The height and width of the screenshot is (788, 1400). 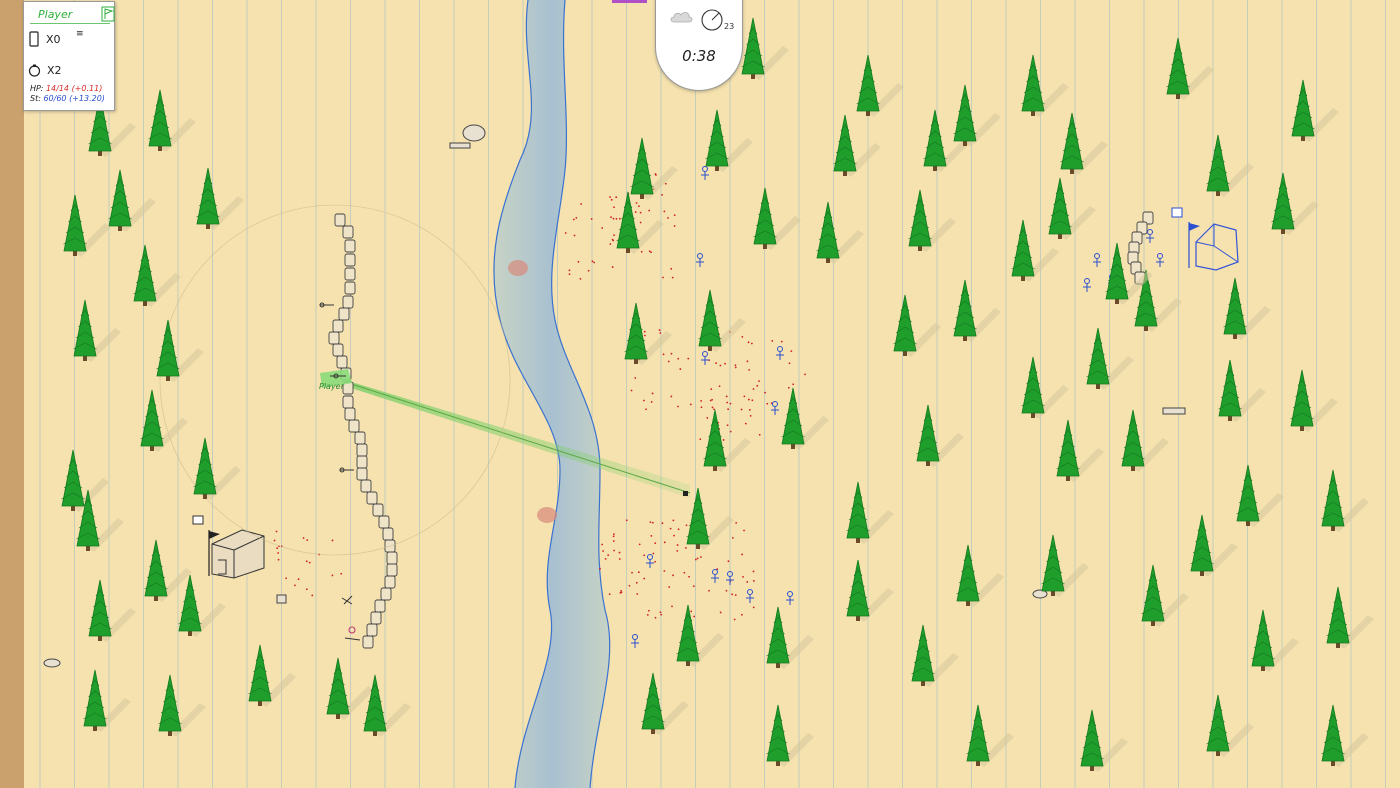 What do you see at coordinates (57, 88) in the screenshot?
I see `hp-value: 14/14` at bounding box center [57, 88].